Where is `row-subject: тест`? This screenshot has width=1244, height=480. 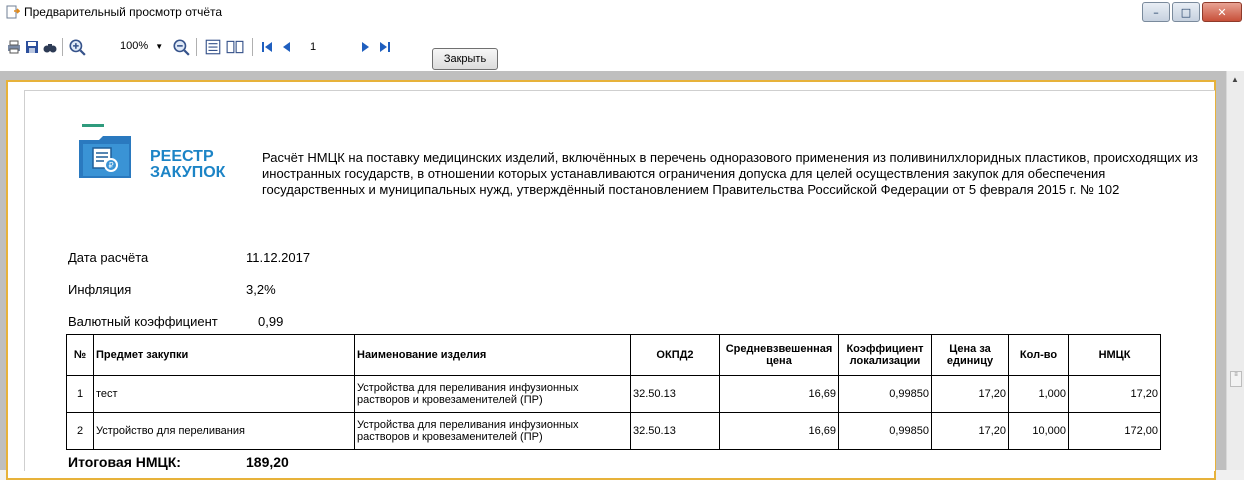
row-subject: тест is located at coordinates (224, 394).